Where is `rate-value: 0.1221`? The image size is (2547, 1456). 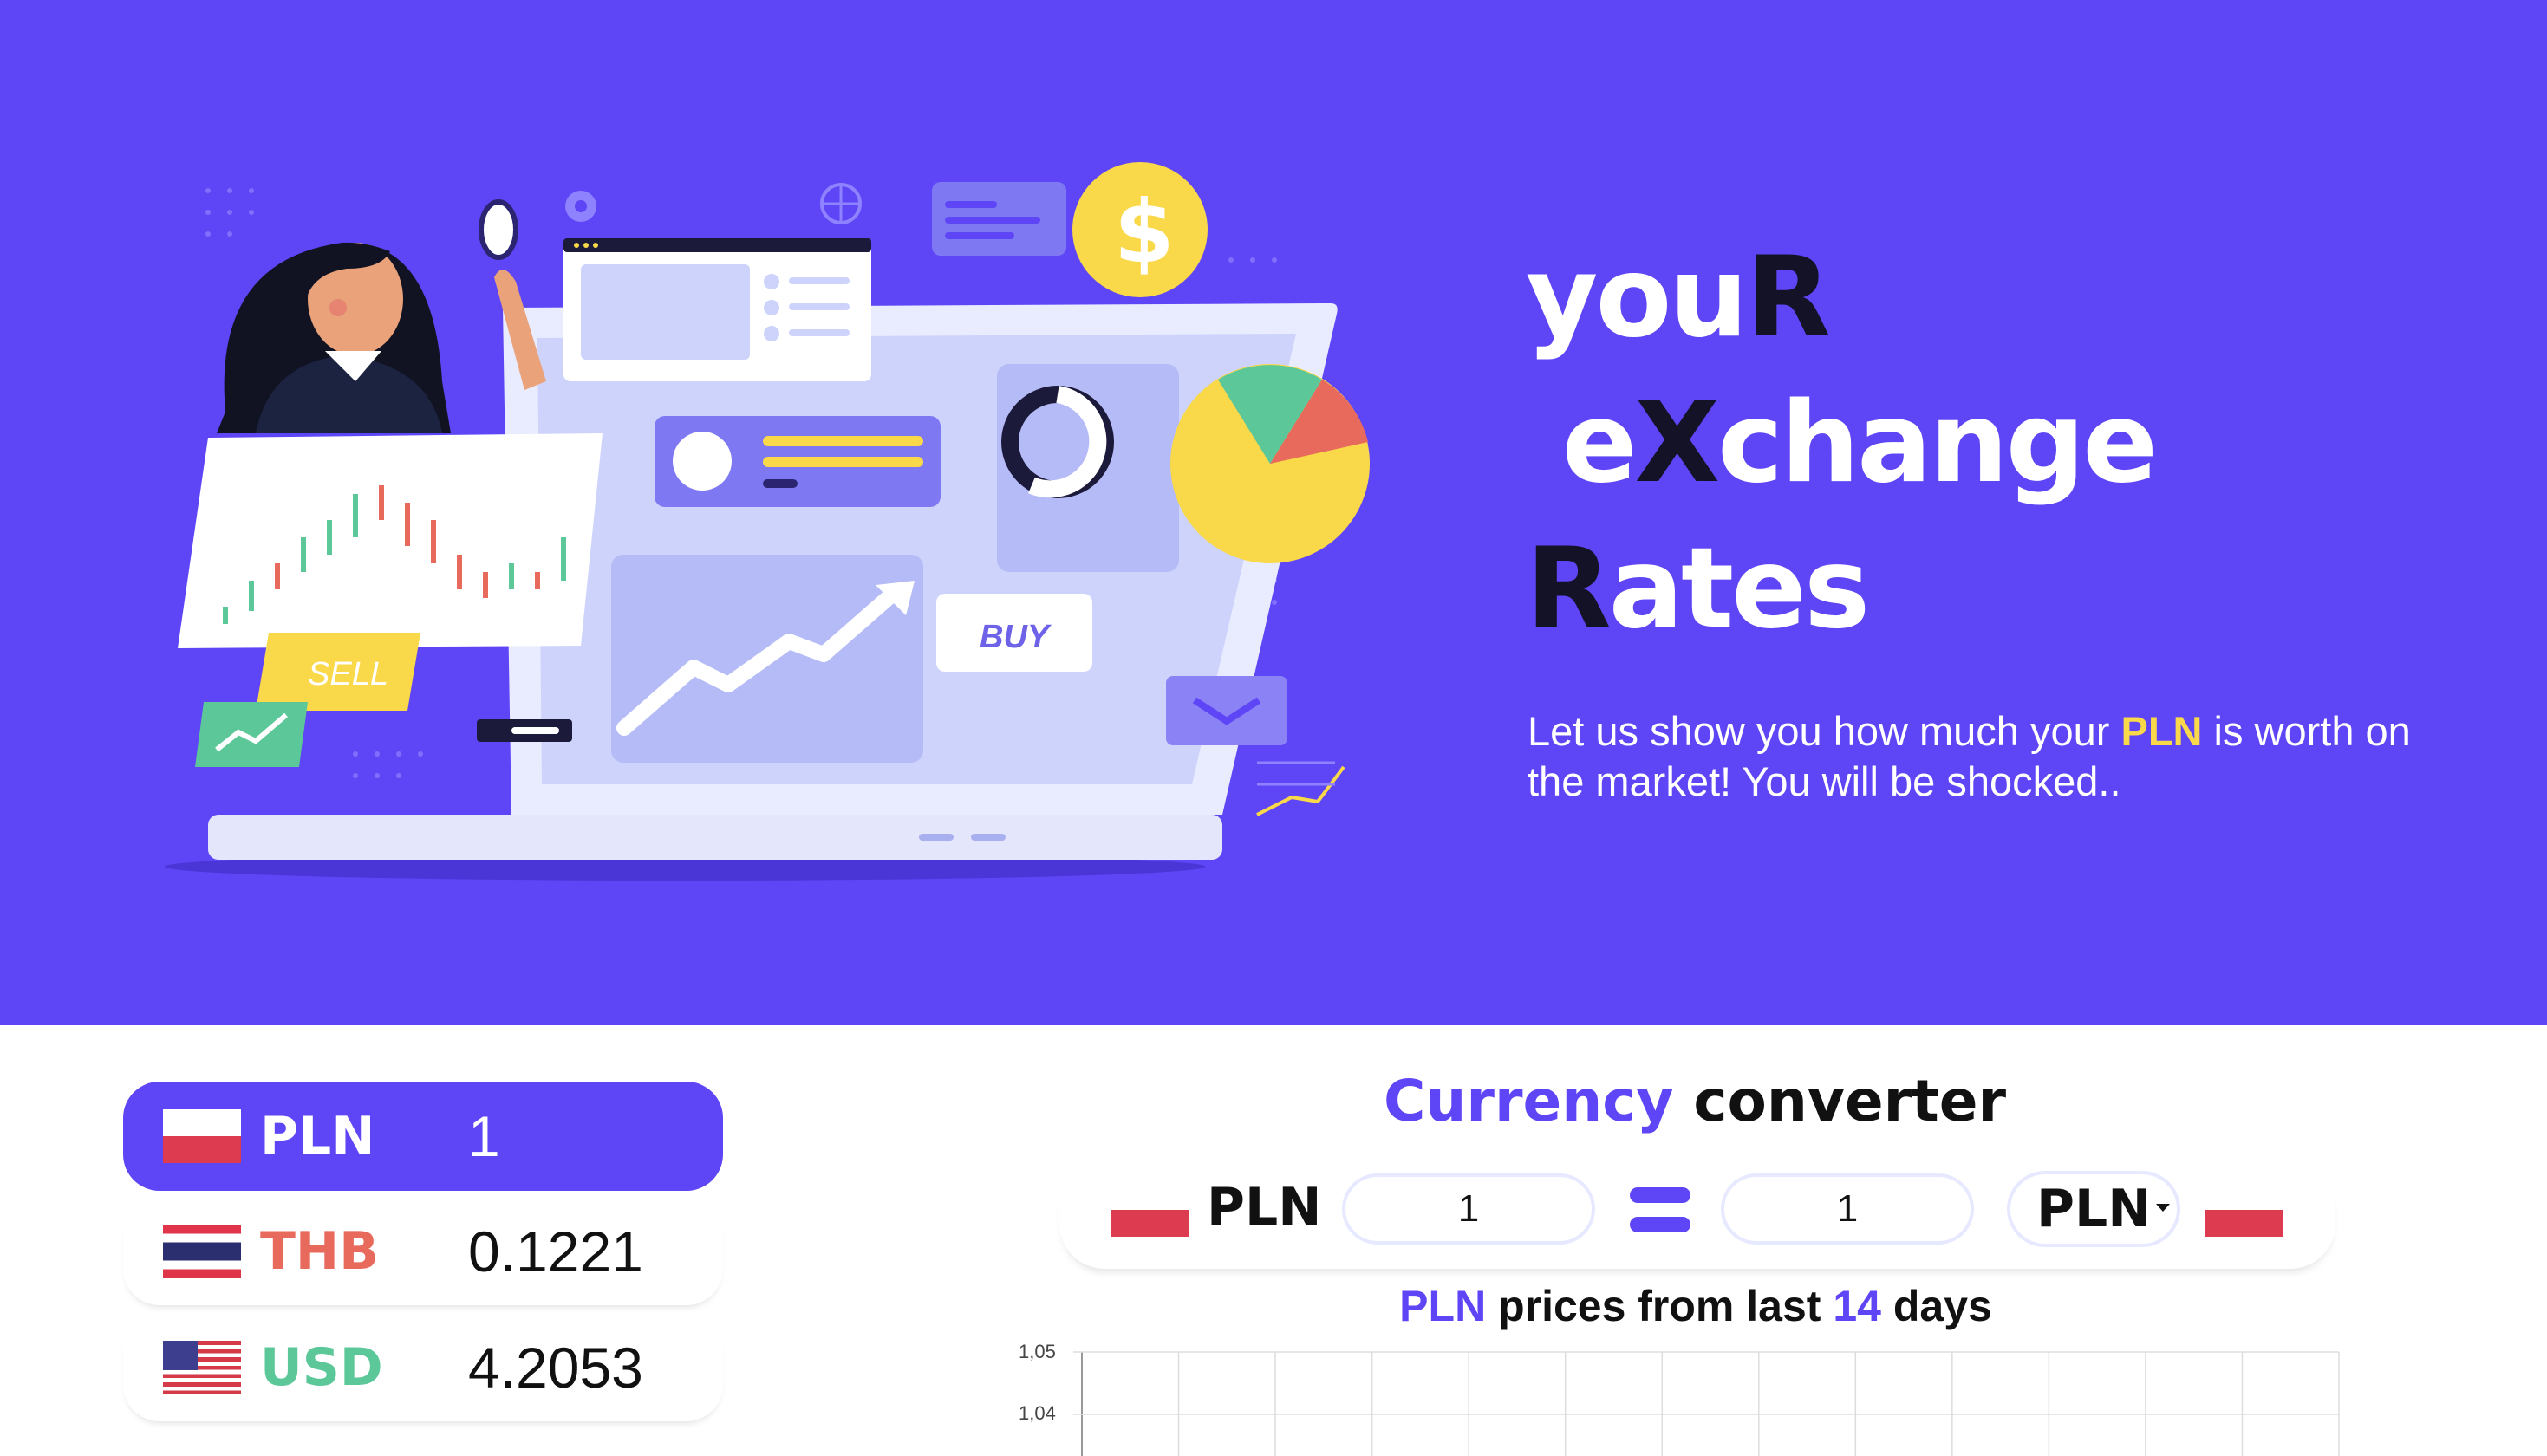 rate-value: 0.1221 is located at coordinates (555, 1251).